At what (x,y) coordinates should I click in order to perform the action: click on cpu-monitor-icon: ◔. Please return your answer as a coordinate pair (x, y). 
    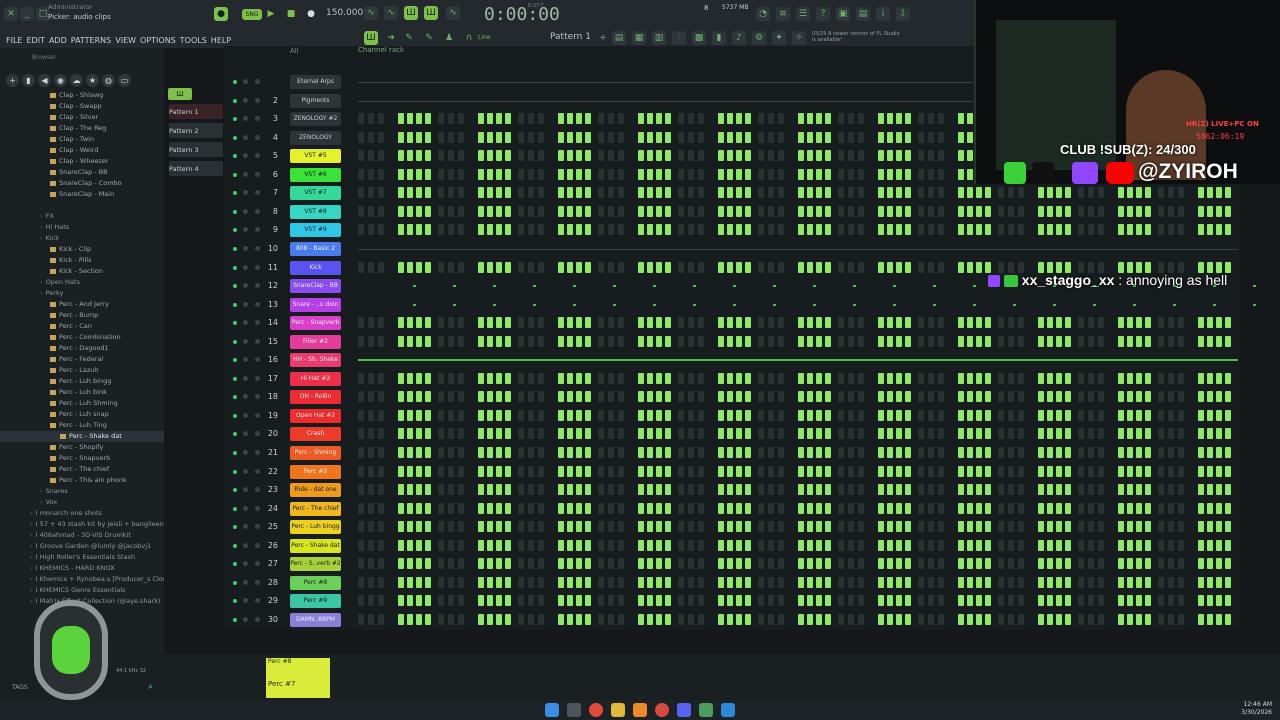
    Looking at the image, I should click on (763, 14).